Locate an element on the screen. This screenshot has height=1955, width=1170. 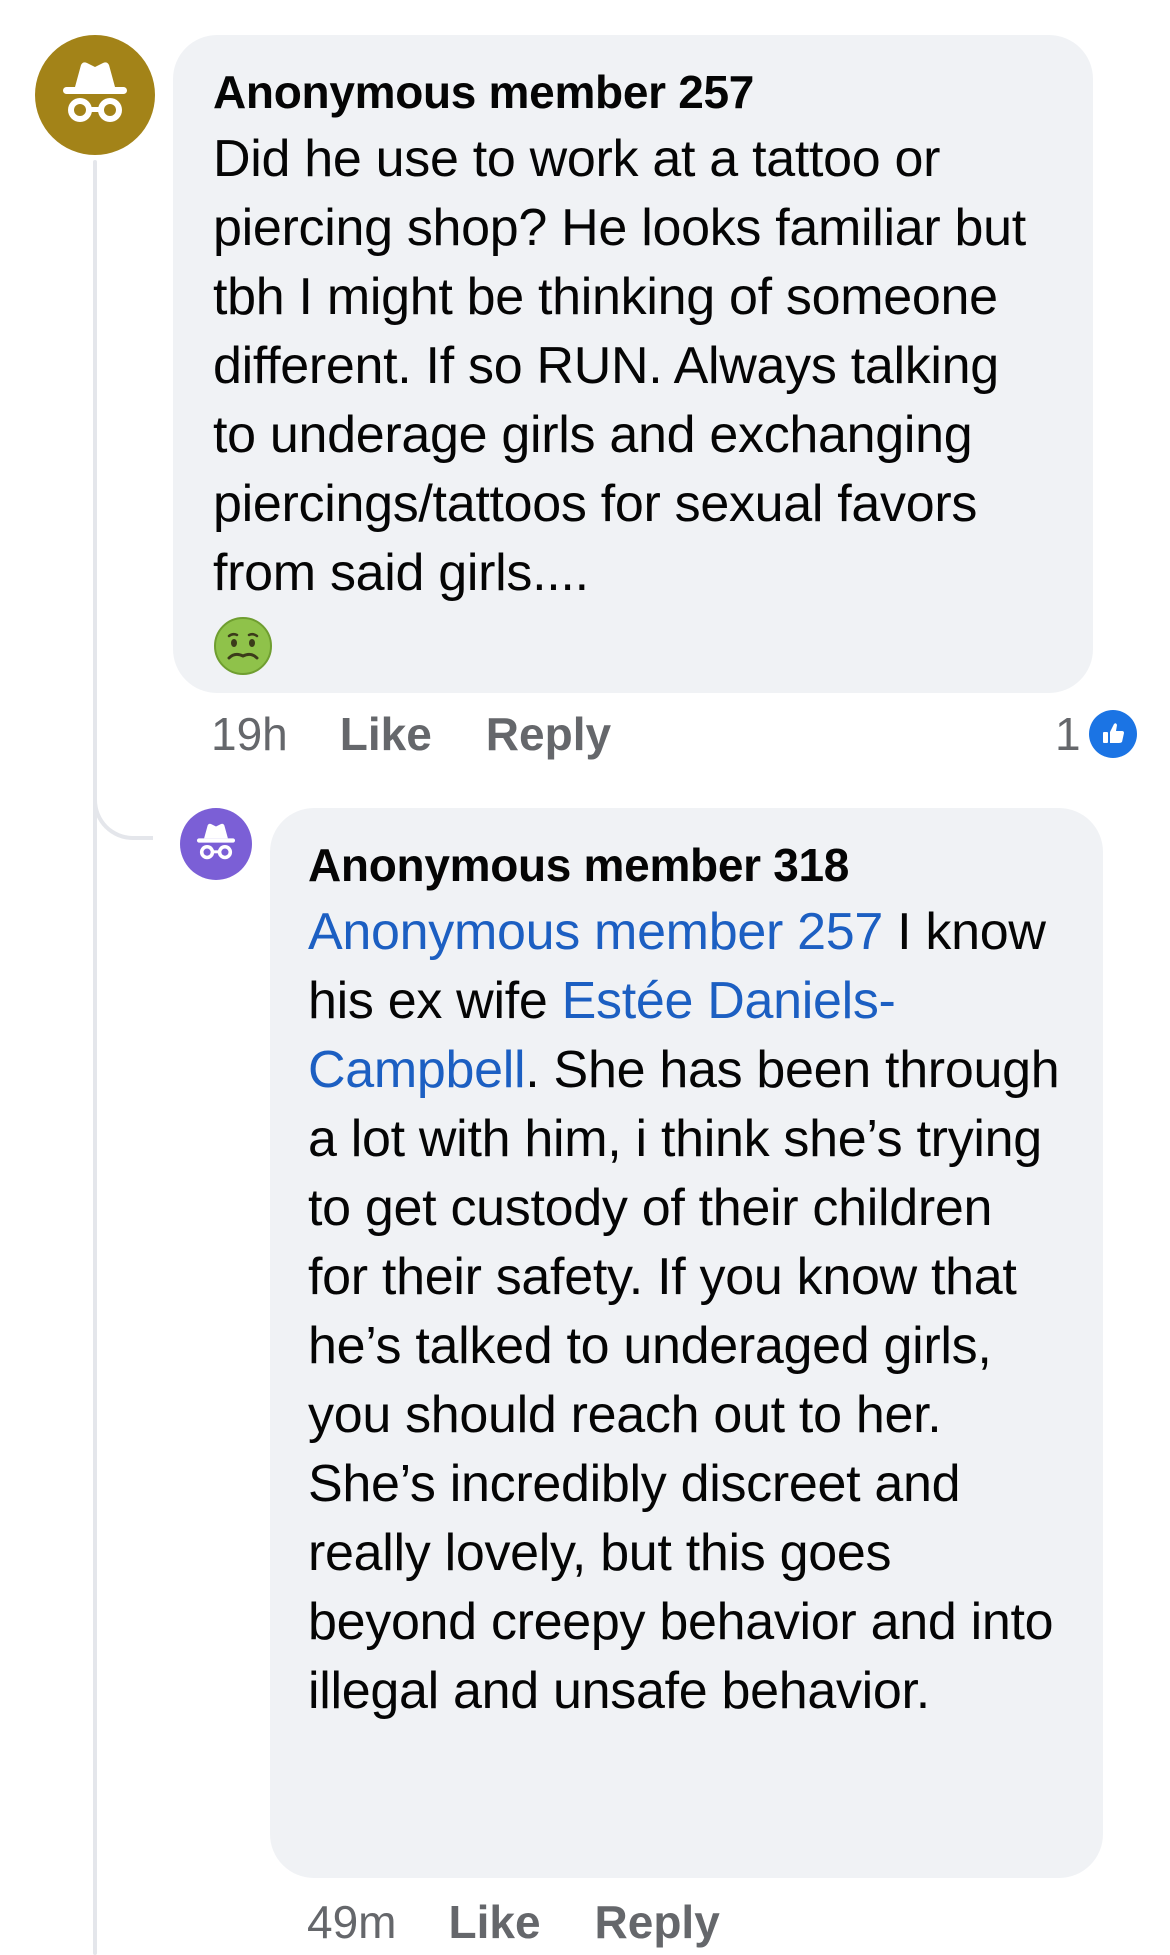
reaction-summary: 1 is located at coordinates (1096, 734).